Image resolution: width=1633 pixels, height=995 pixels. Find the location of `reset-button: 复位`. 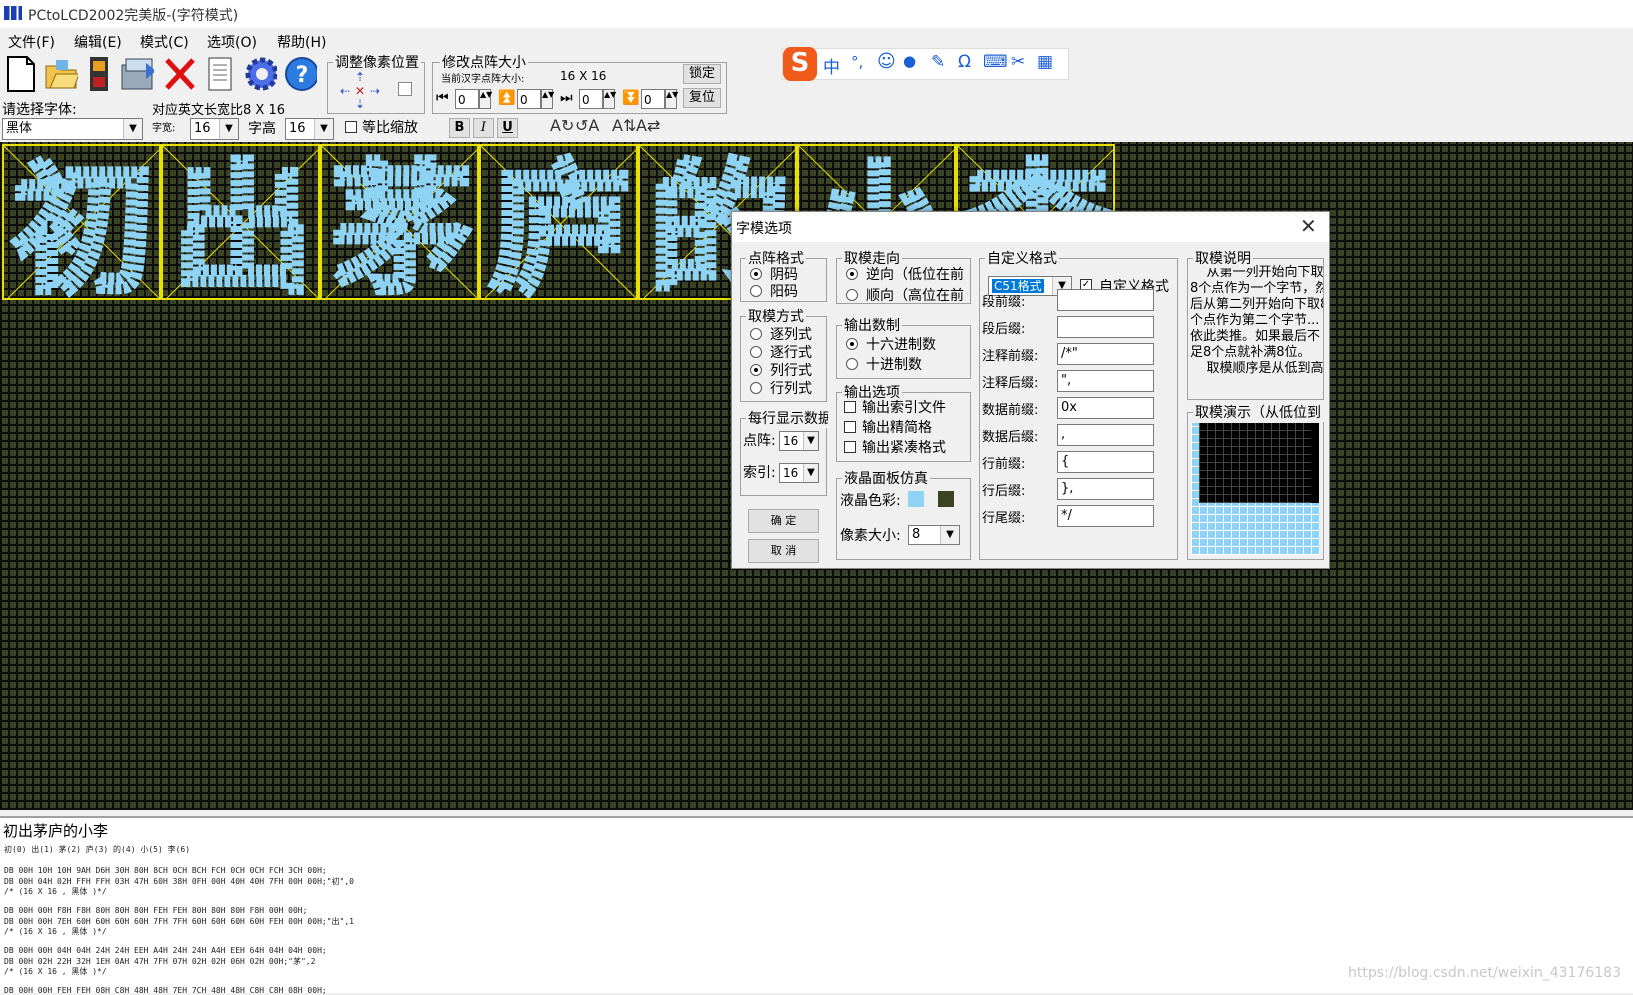

reset-button: 复位 is located at coordinates (702, 98).